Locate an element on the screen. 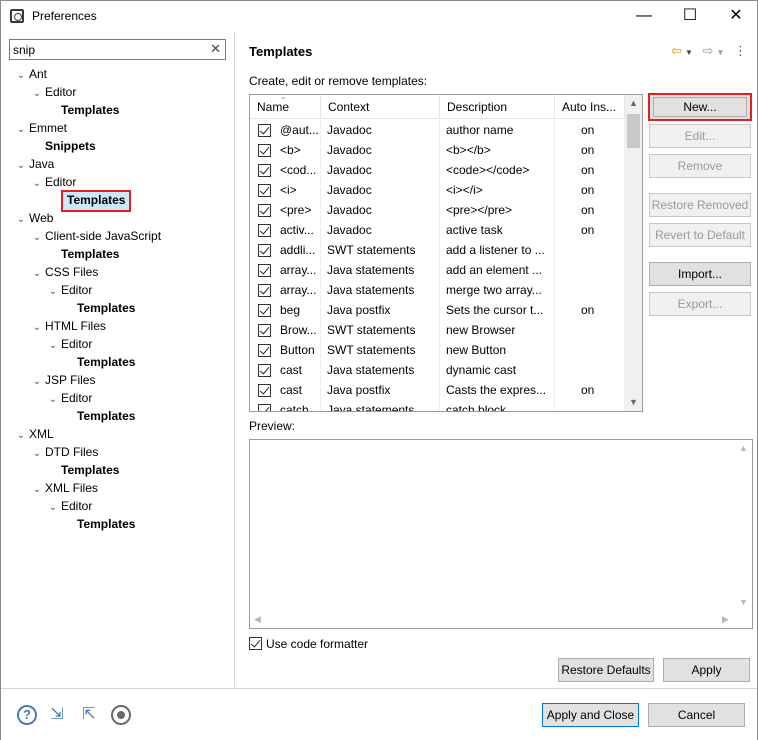 The width and height of the screenshot is (758, 740). preview-scroll-left-icon: ◀ is located at coordinates (257, 619).